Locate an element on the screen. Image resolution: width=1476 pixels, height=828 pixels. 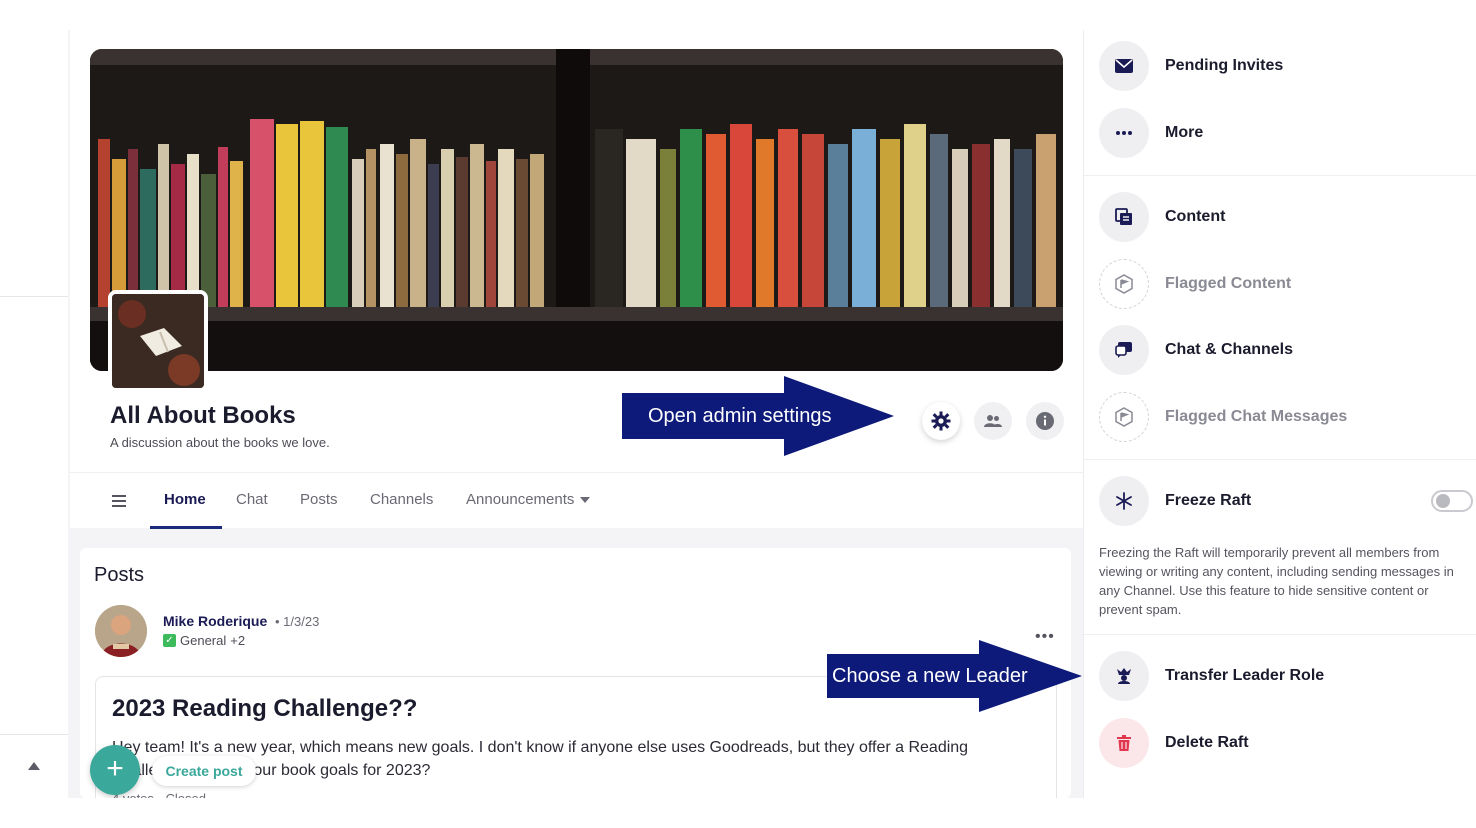
posts-heading: Posts is located at coordinates (119, 575).